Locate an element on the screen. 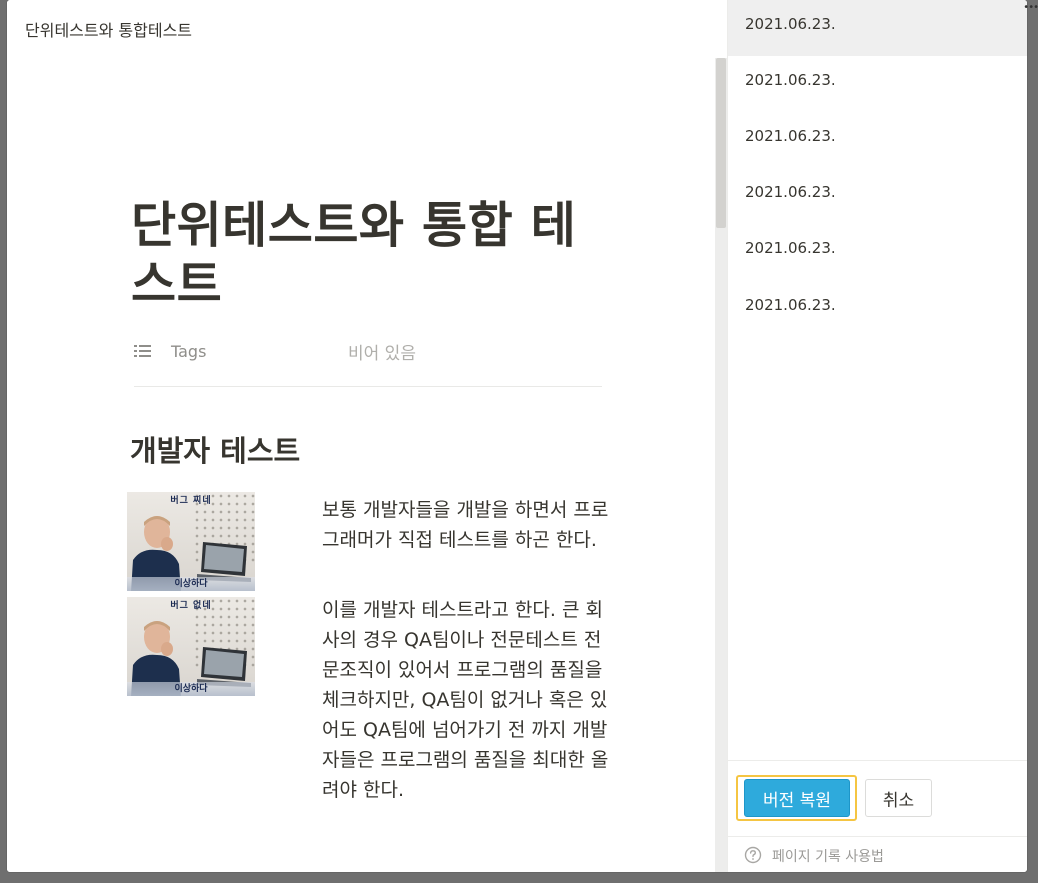 The height and width of the screenshot is (883, 1038). property-value: 비어 있음 is located at coordinates (382, 351).